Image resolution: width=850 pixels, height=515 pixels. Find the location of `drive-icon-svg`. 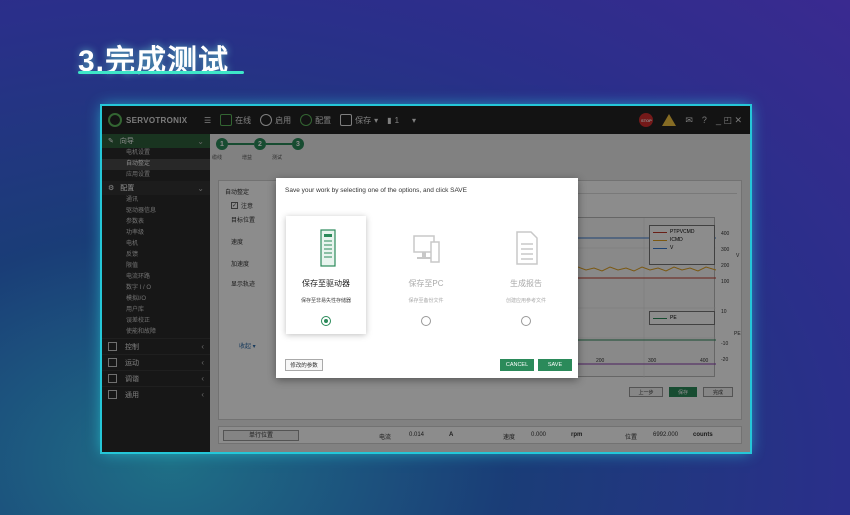

drive-icon-svg is located at coordinates (328, 248).